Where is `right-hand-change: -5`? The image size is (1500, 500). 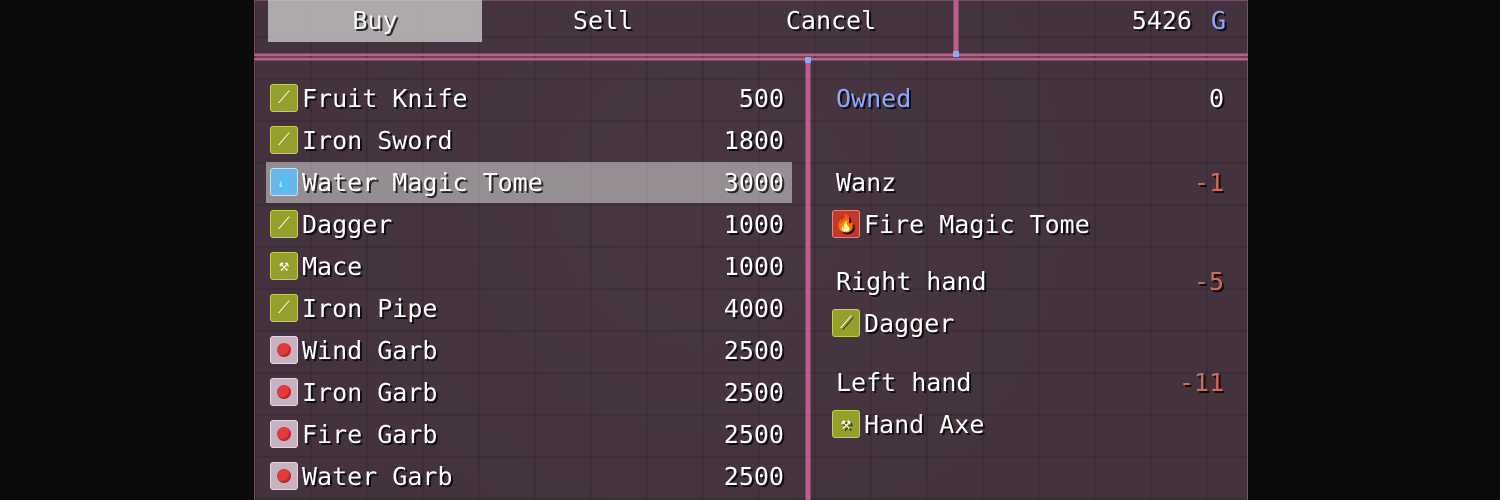 right-hand-change: -5 is located at coordinates (1208, 281).